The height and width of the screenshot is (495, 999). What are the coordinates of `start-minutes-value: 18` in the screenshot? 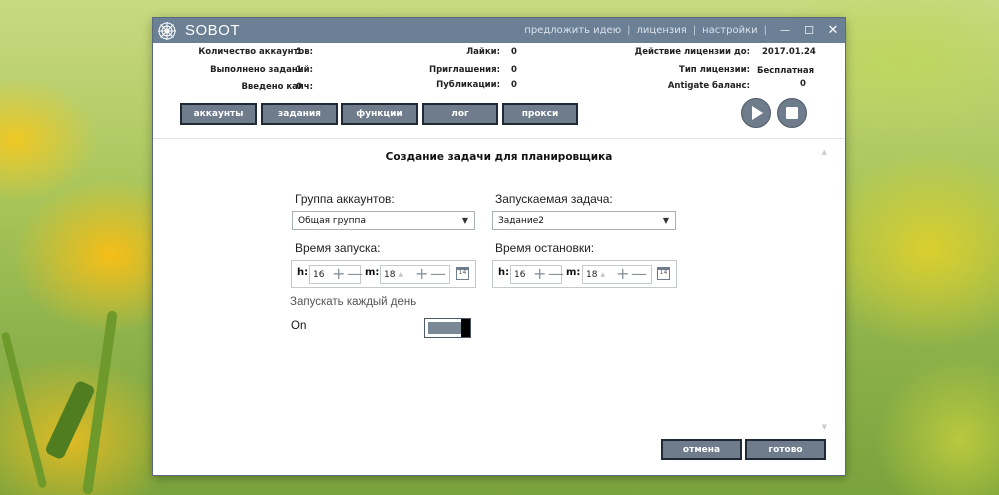 It's located at (390, 274).